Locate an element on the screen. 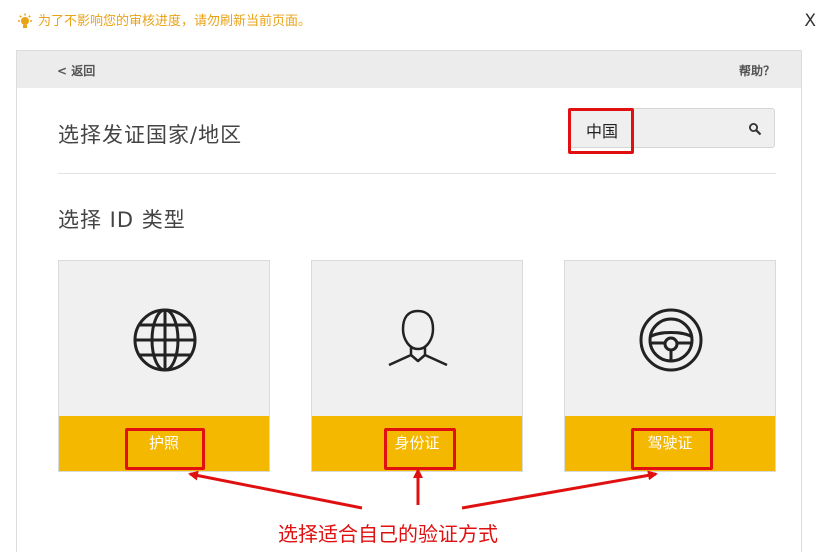 The image size is (828, 552). panel-header: < 返回 帮助？ is located at coordinates (409, 69).